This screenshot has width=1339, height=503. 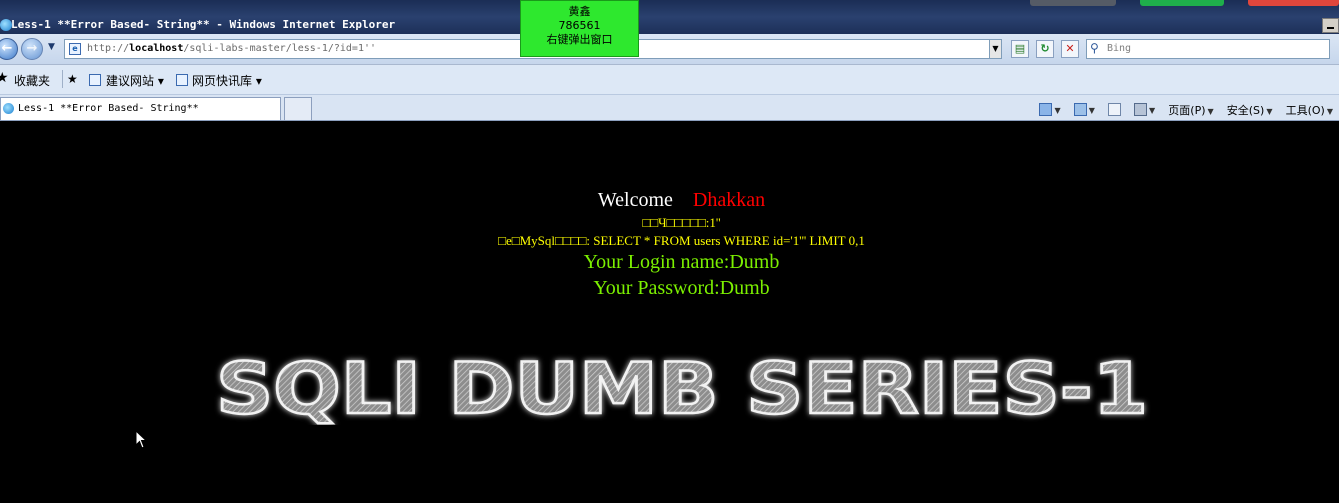 I want to click on feed-icon, so click(x=1080, y=110).